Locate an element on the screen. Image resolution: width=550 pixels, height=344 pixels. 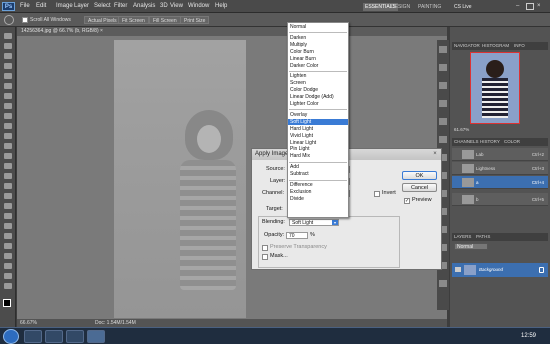
tab-info: INFO is located at coordinates (519, 46).